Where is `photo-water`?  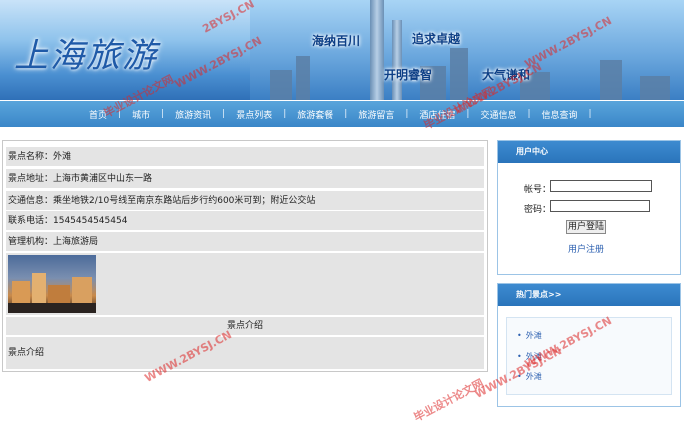 photo-water is located at coordinates (52, 308).